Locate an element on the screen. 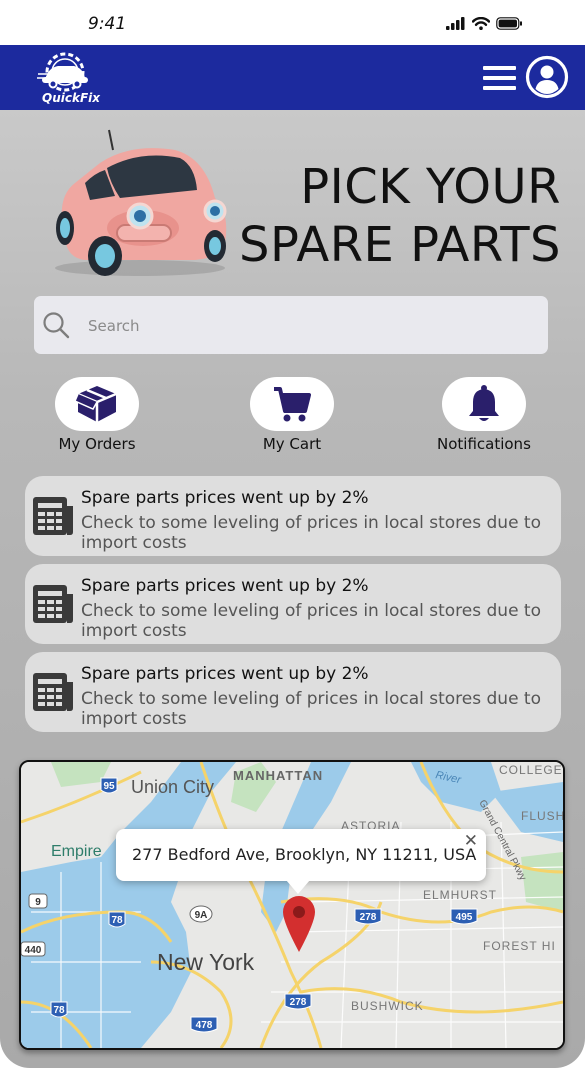 Image resolution: width=585 pixels, height=1068 pixels. label-forest-hills: FOREST HI is located at coordinates (519, 946).